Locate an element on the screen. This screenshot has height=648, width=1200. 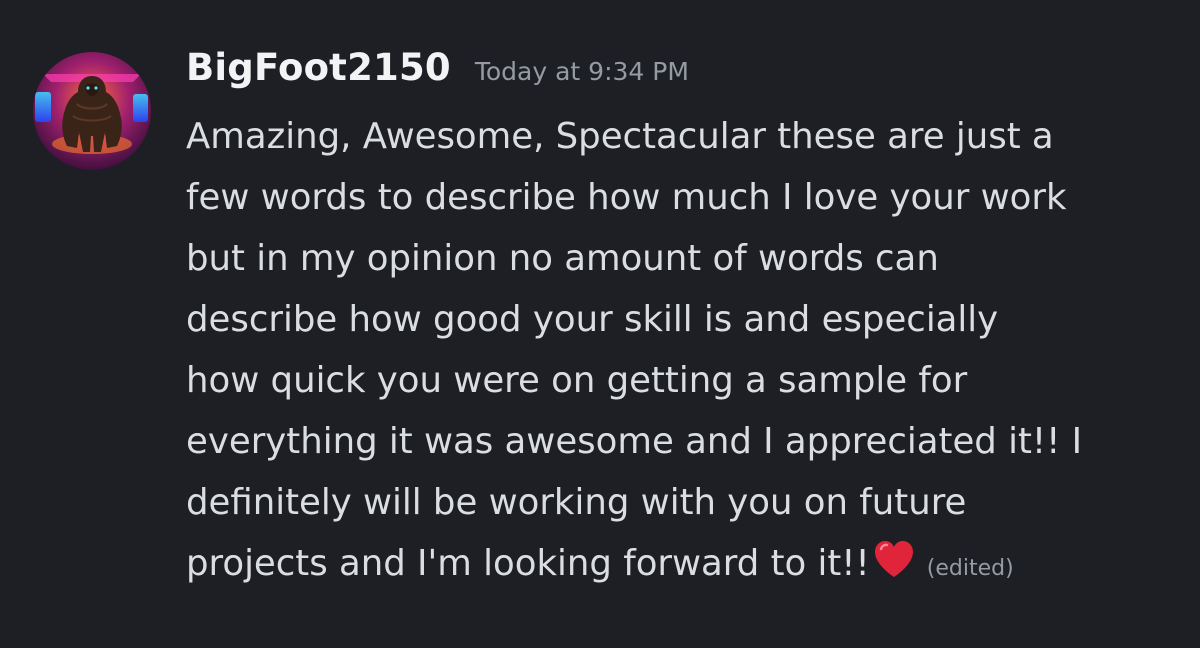
bigfoot-avatar-icon is located at coordinates (92, 111).